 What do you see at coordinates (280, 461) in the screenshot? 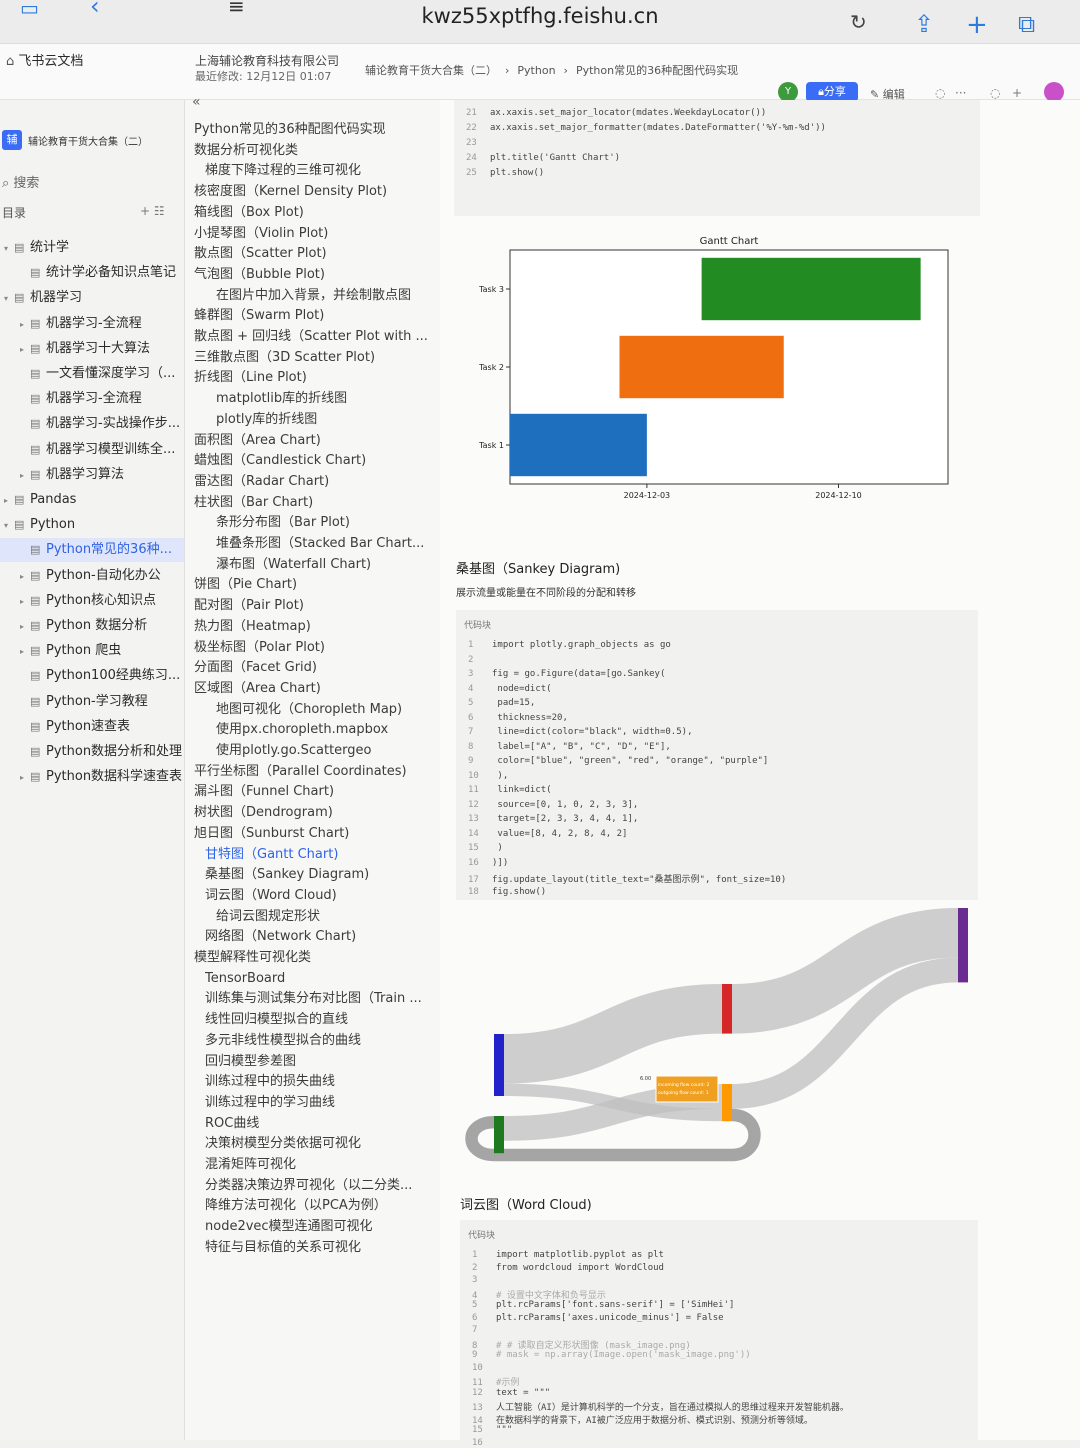
I see `outline-item: 蜡烛图（Candlestick Chart)` at bounding box center [280, 461].